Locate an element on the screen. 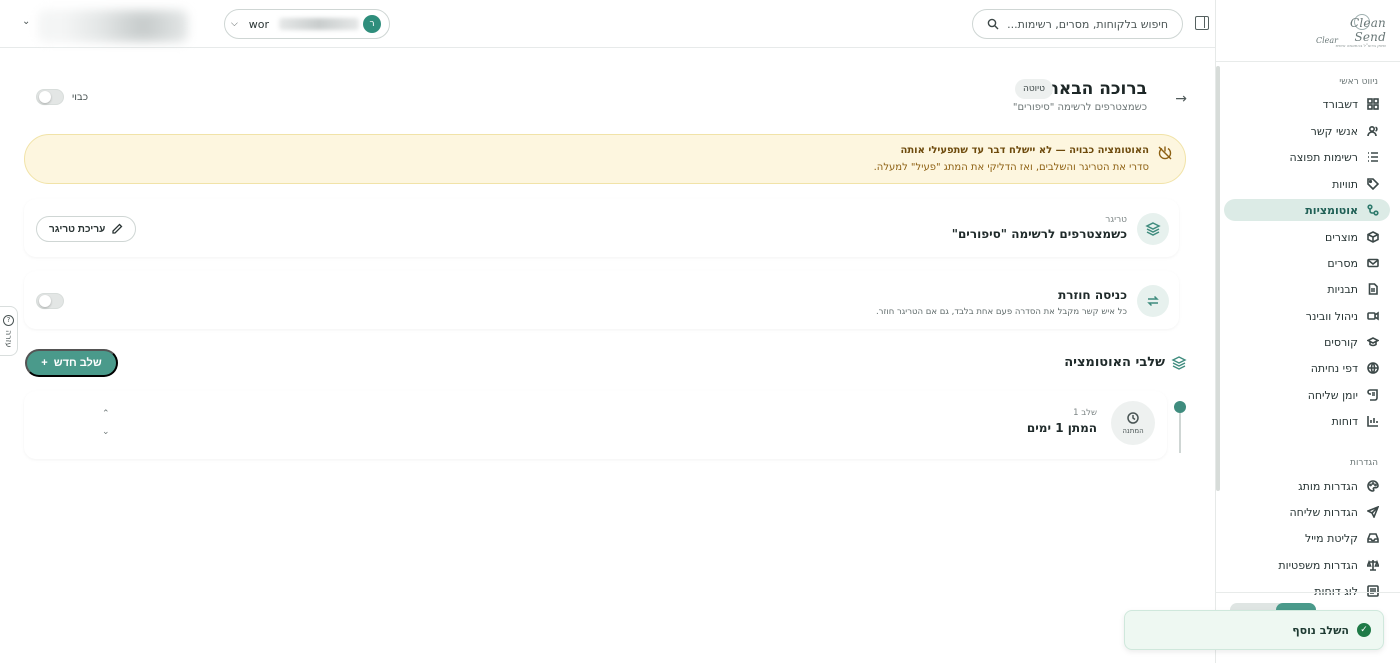 This screenshot has height=663, width=1400. timeline-line is located at coordinates (1180, 433).